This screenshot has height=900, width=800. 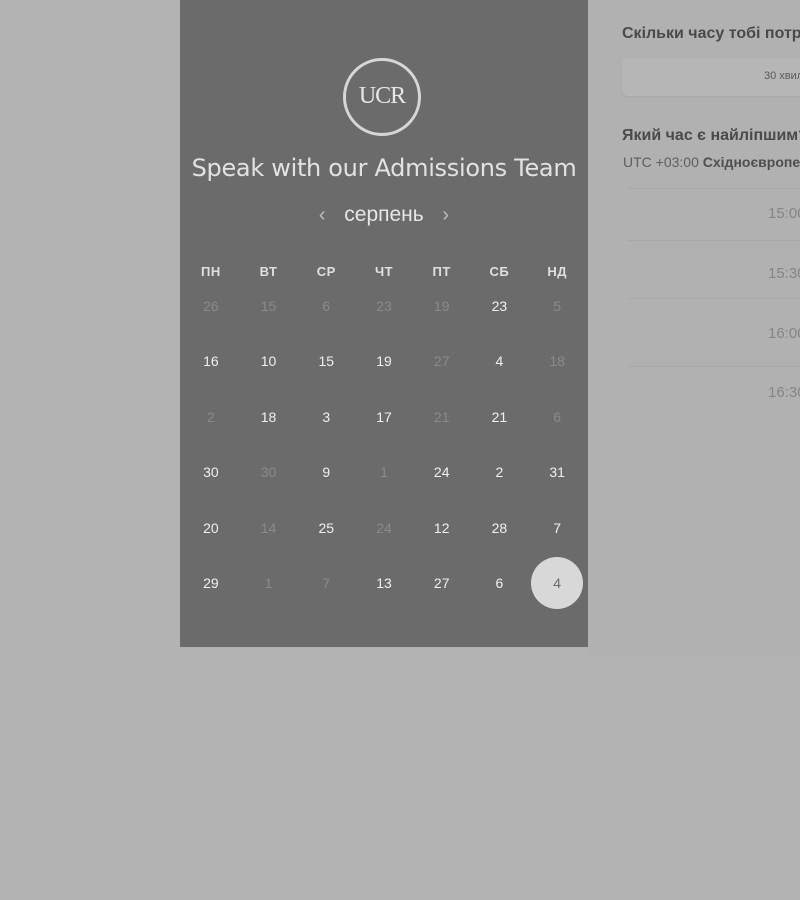 I want to click on day-number: 10, so click(x=268, y=361).